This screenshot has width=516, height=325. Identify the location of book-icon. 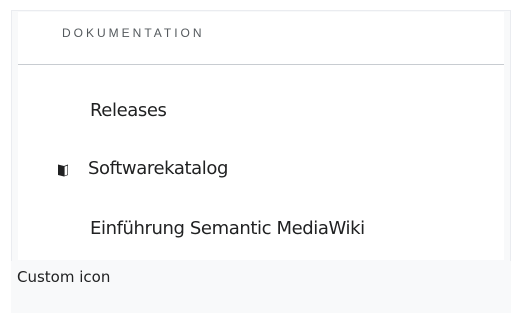
(63, 170).